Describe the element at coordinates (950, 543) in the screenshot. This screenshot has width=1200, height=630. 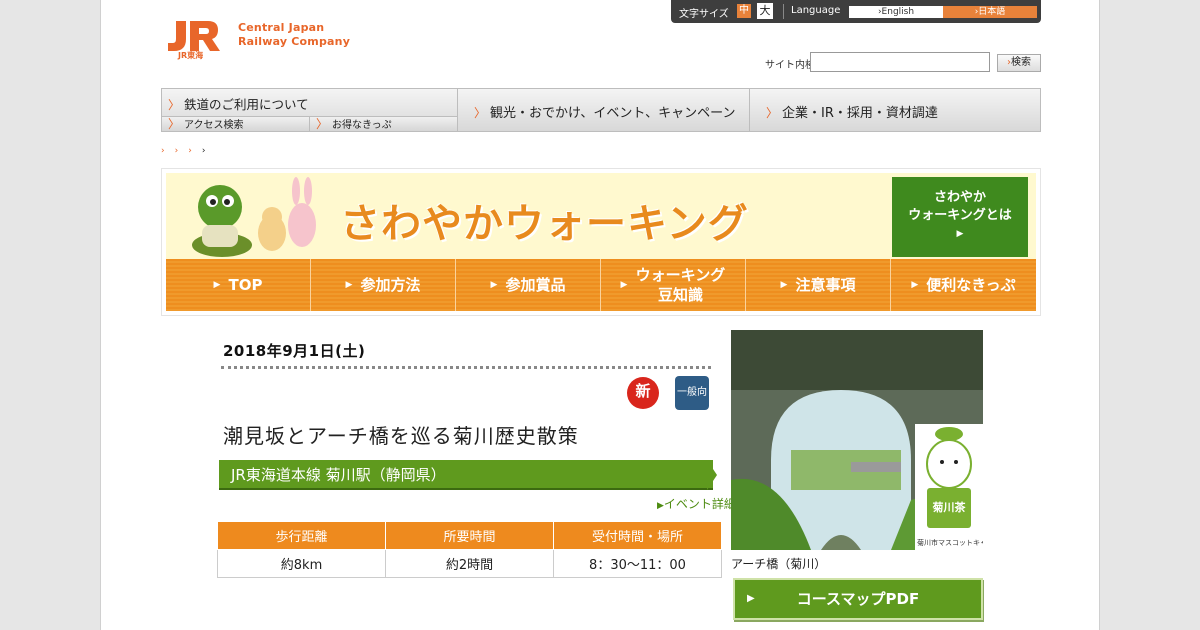
I see `mascot-copyright: 菊川市マスコットキャラクター ©菊川市 30-022` at that location.